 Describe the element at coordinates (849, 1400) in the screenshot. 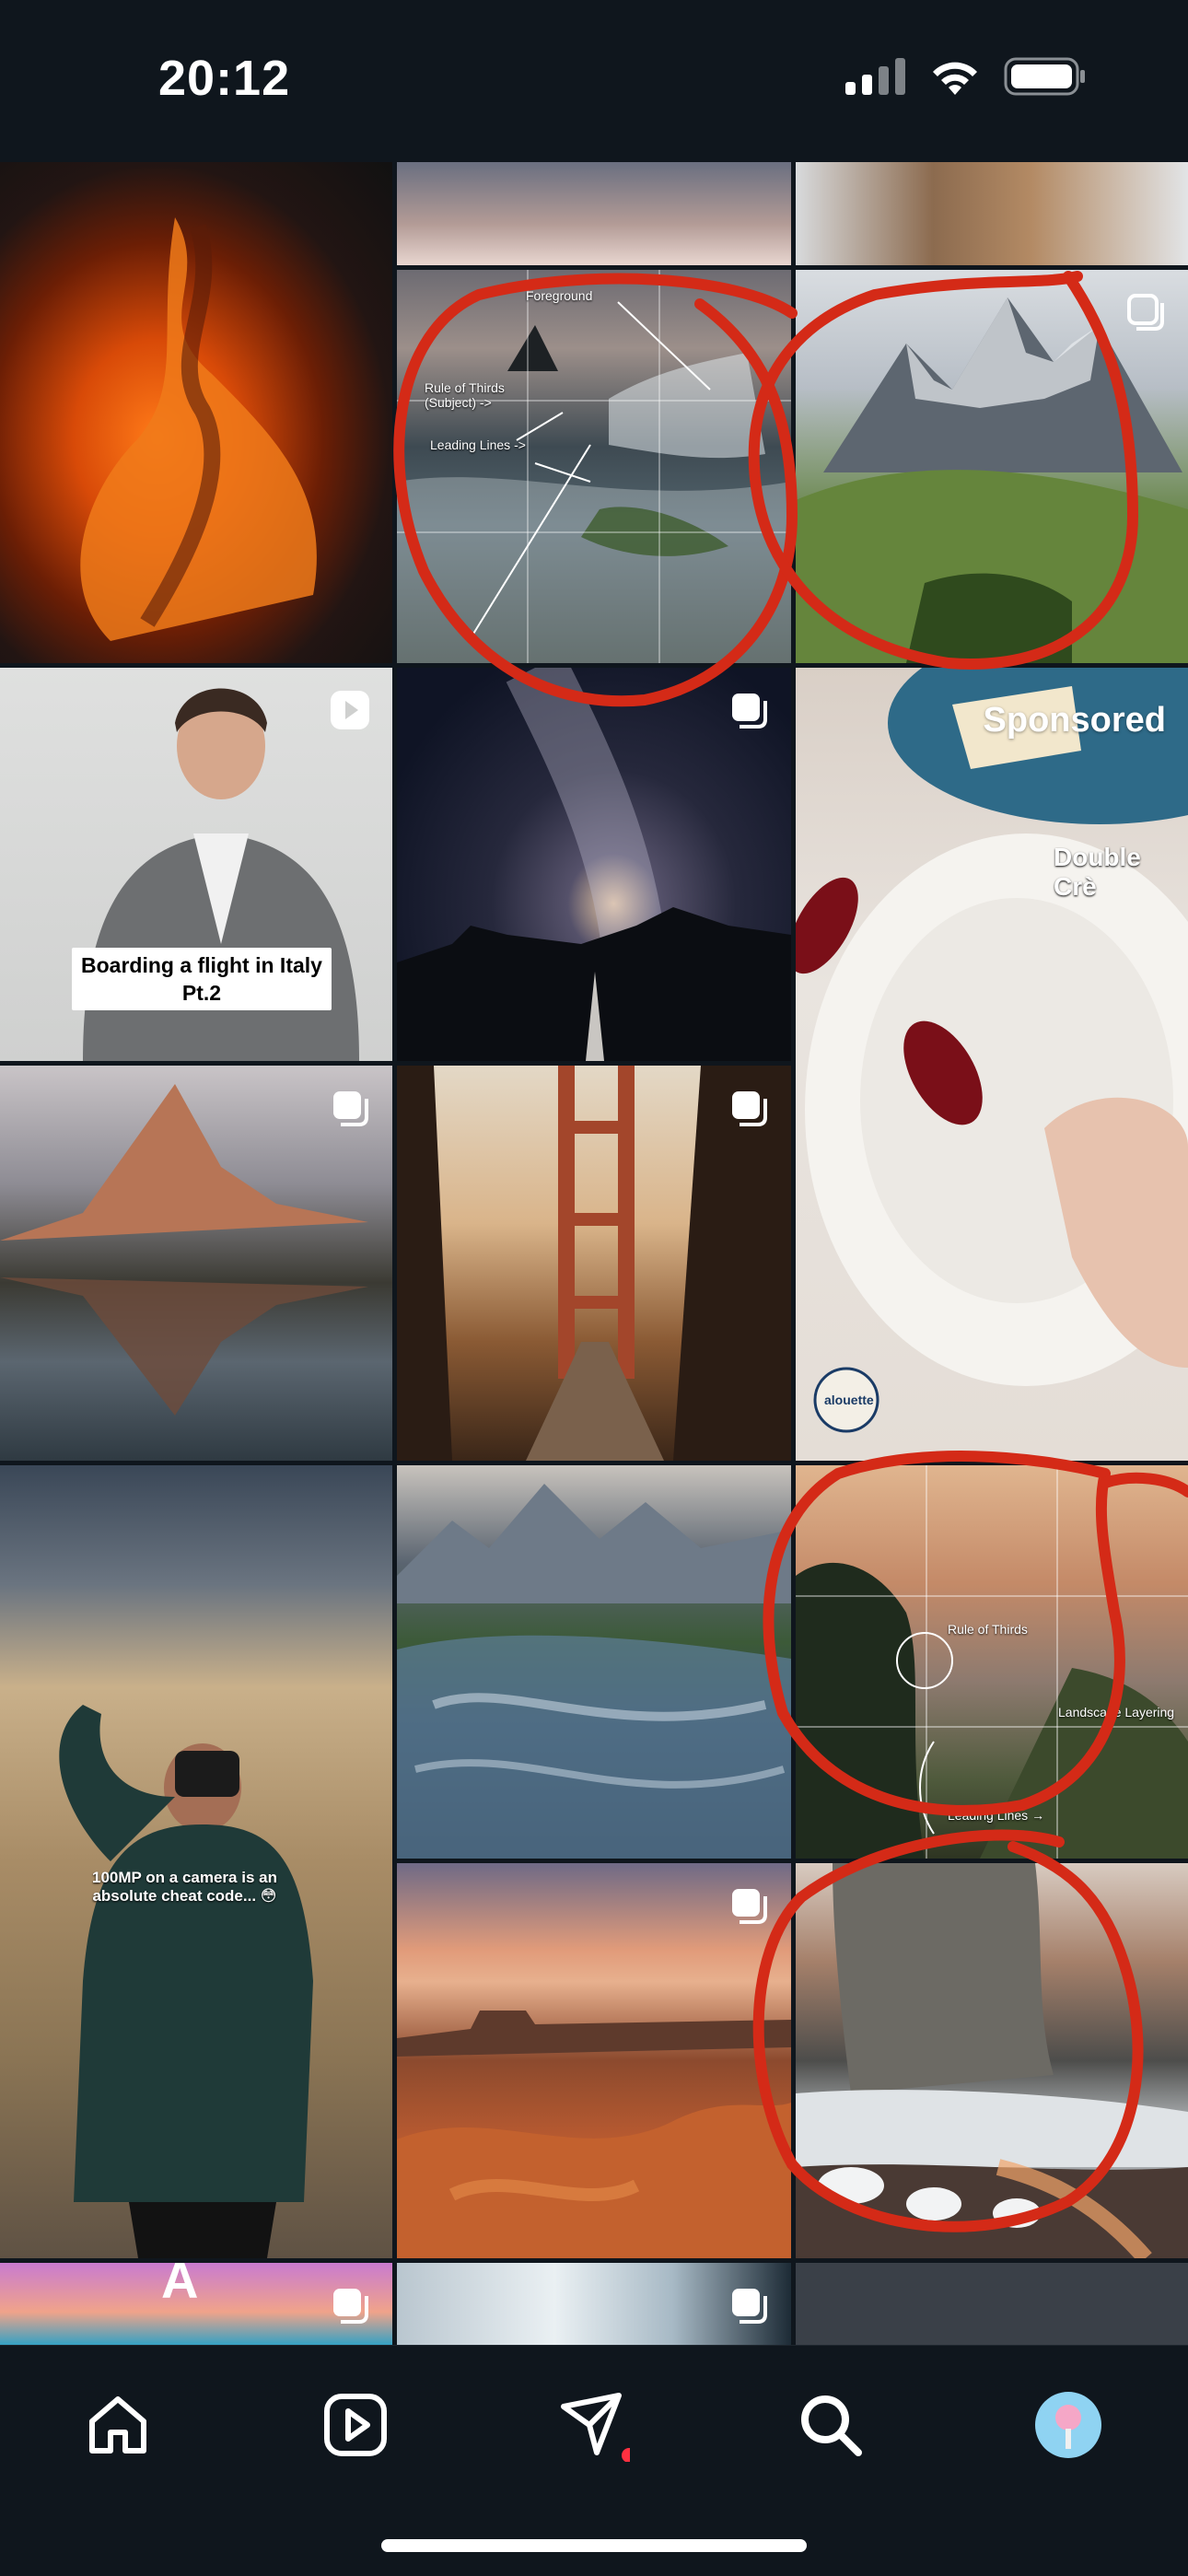

I see `brand-logo-text: alouette` at that location.